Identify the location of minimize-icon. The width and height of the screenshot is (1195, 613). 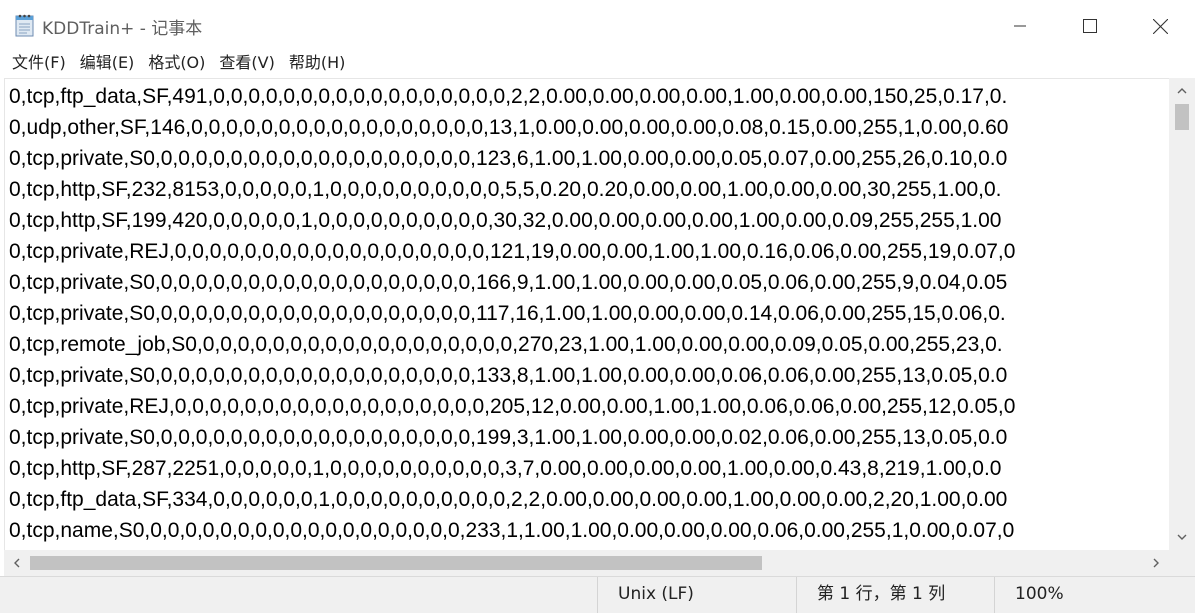
(1020, 26).